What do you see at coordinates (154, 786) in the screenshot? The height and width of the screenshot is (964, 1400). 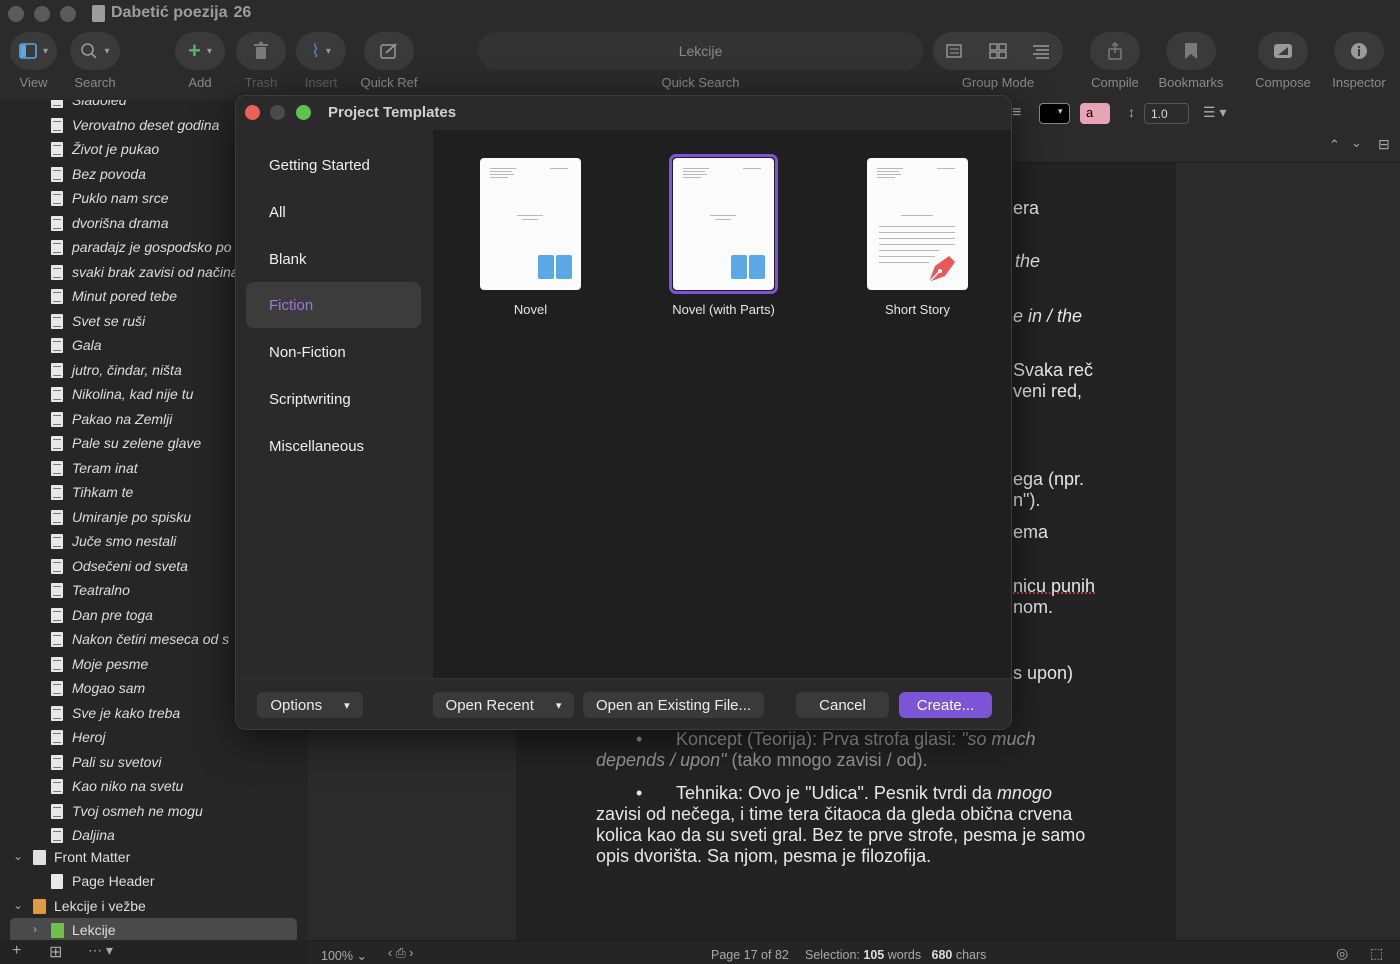 I see `binder-item: Kao niko na svetu` at bounding box center [154, 786].